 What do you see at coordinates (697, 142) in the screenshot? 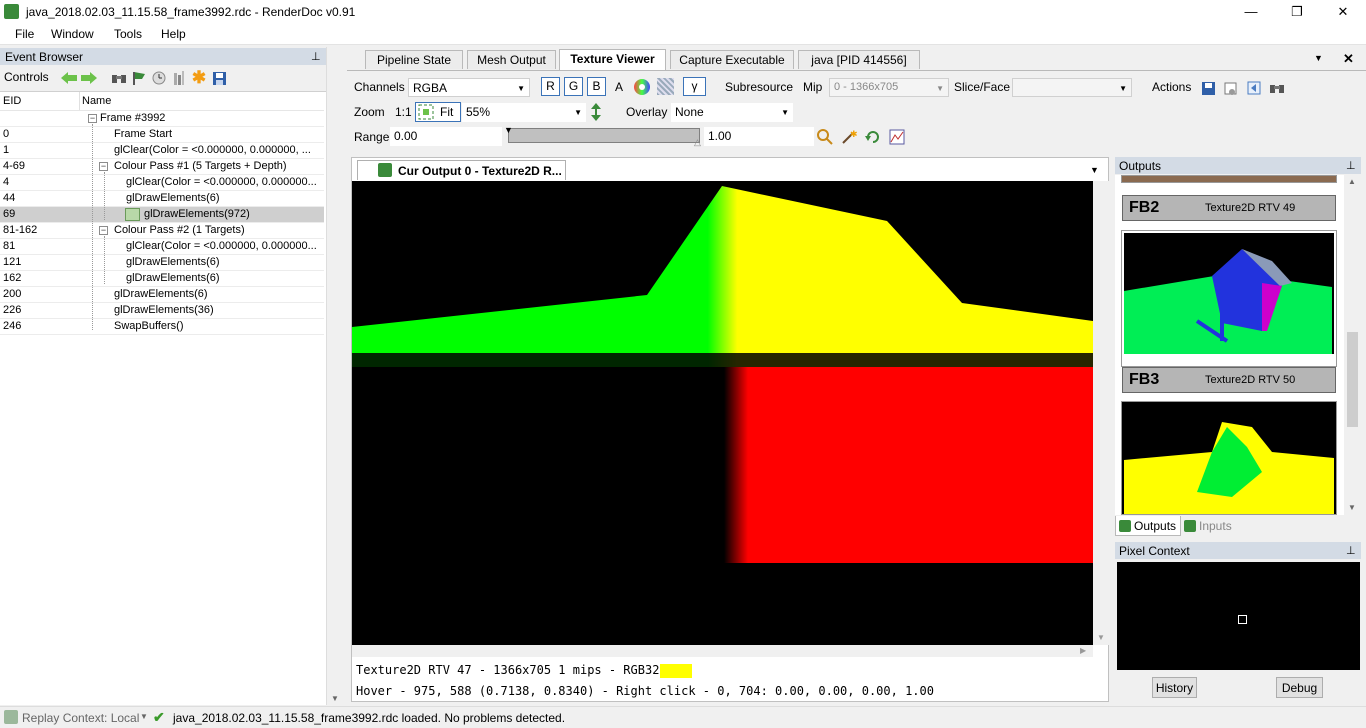
I see `range-white-handle: △` at bounding box center [697, 142].